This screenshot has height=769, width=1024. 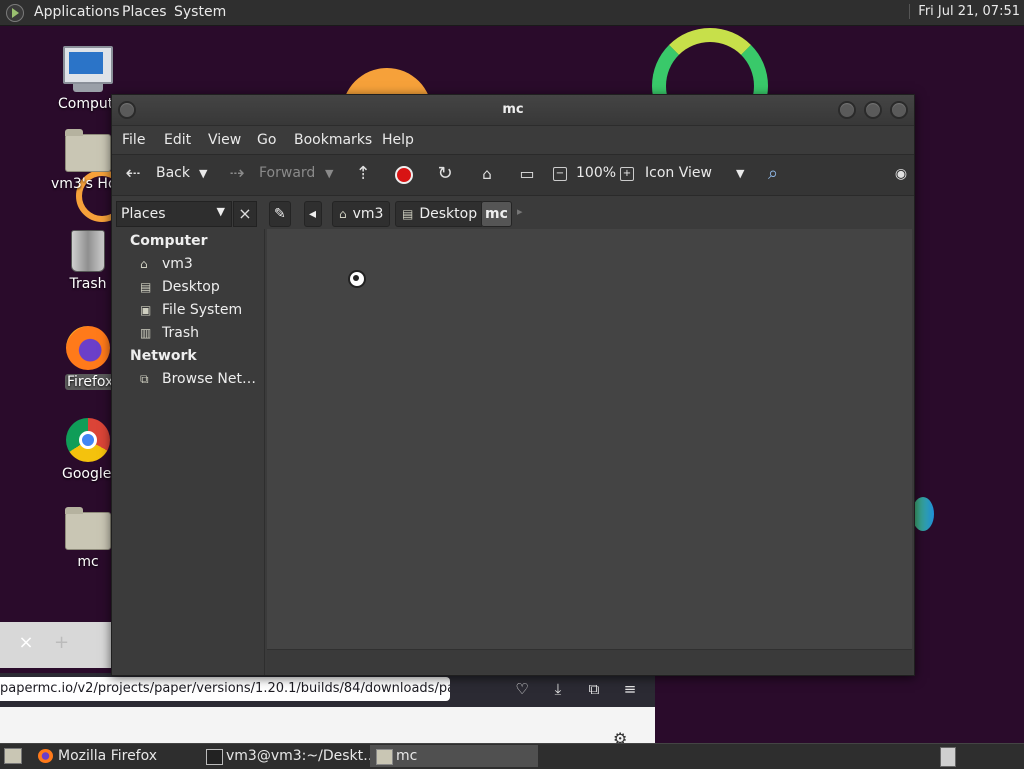 I want to click on taskbar: Mozilla Firefox vm3@vm3:~/Deskt… mc, so click(x=512, y=756).